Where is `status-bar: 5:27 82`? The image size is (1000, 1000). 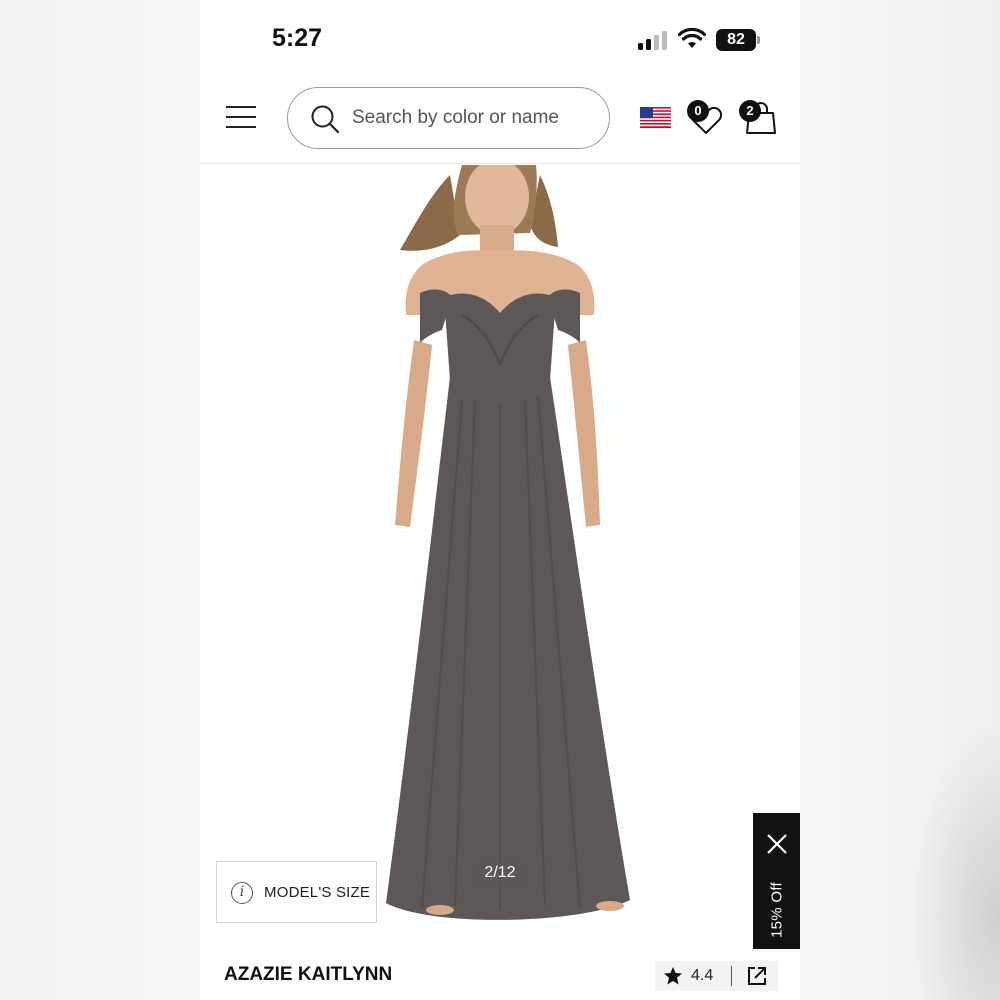
status-bar: 5:27 82 is located at coordinates (500, 40).